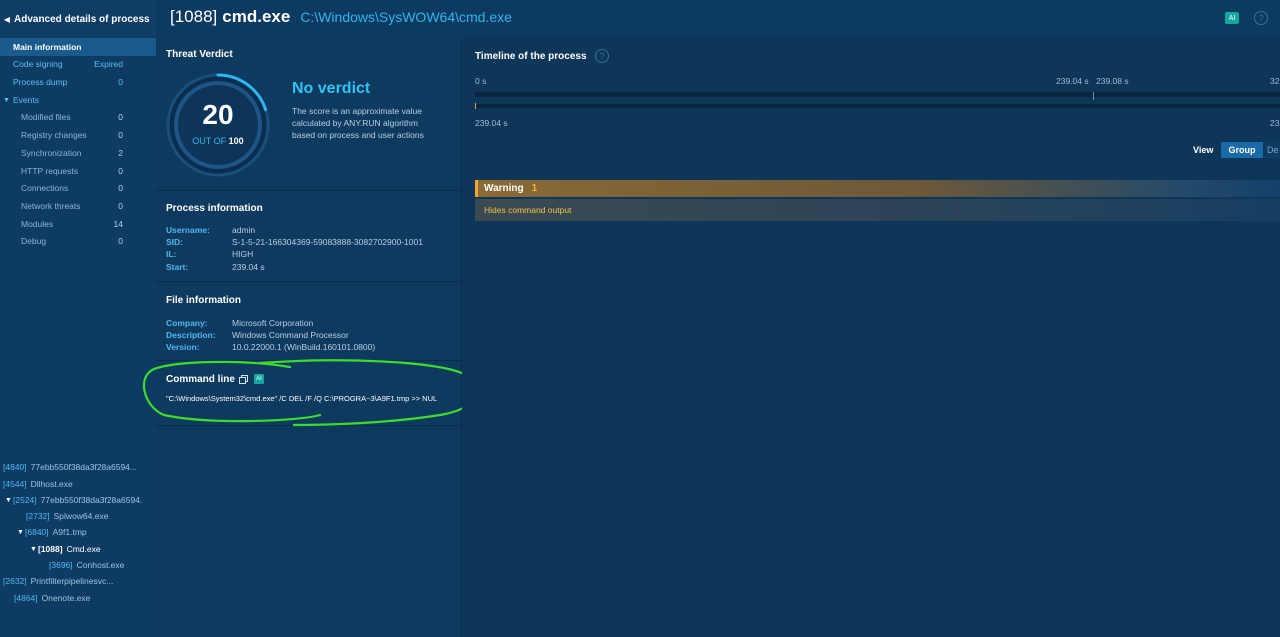 The width and height of the screenshot is (1280, 637). I want to click on process-name: cmd.exe, so click(256, 16).